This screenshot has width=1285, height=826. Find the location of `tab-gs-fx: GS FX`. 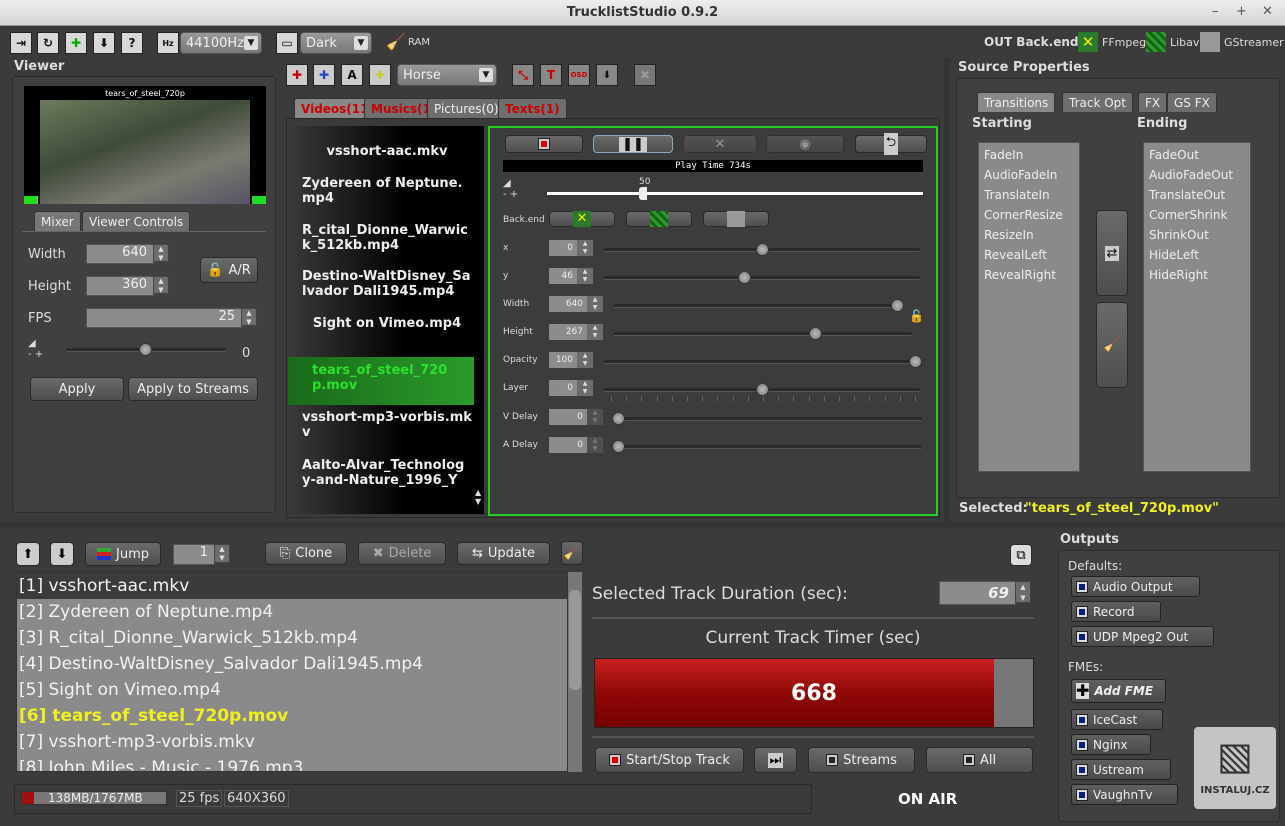

tab-gs-fx: GS FX is located at coordinates (1192, 102).